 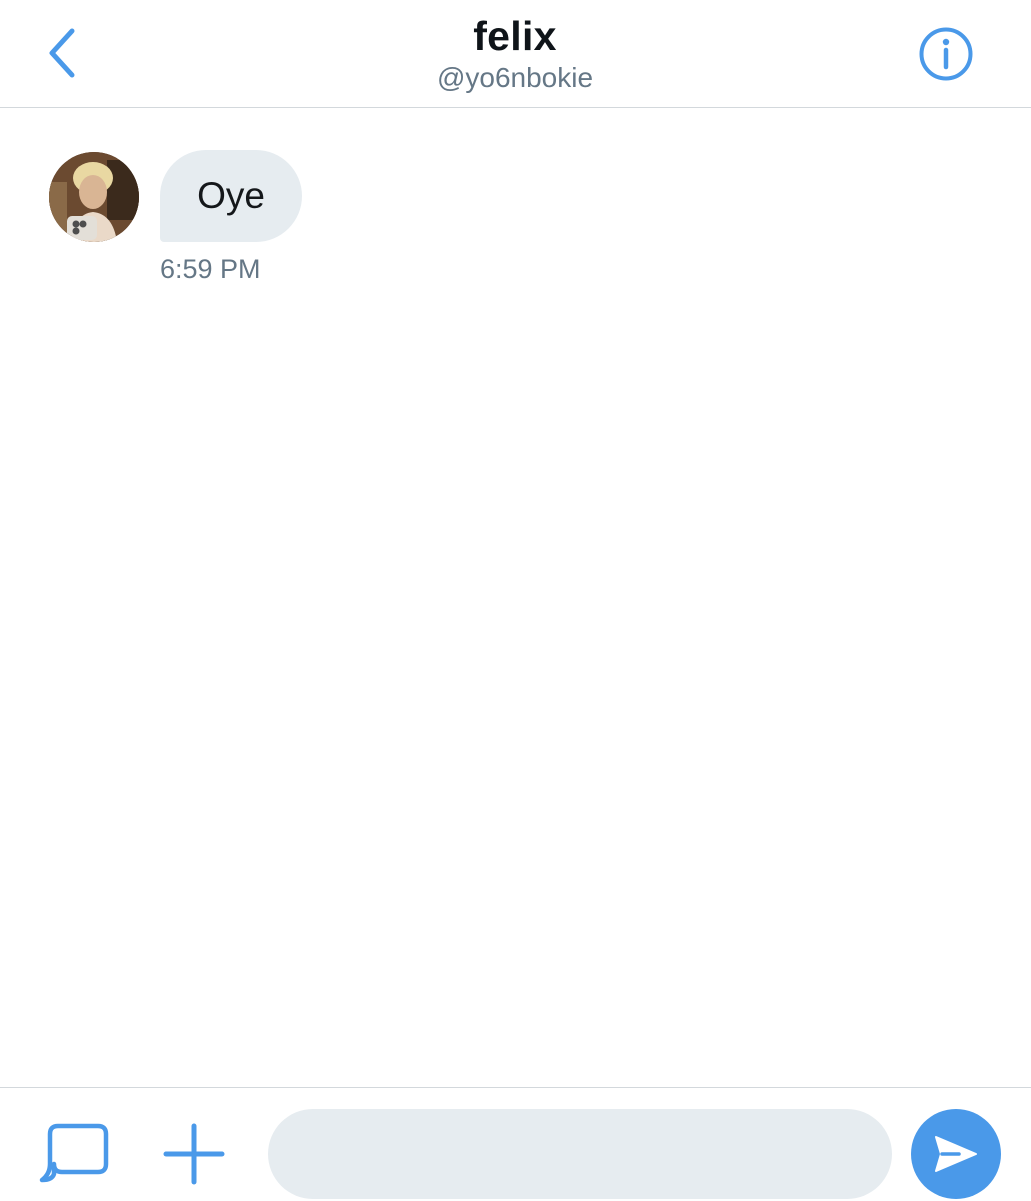 I want to click on message-bubble: Oye, so click(x=231, y=196).